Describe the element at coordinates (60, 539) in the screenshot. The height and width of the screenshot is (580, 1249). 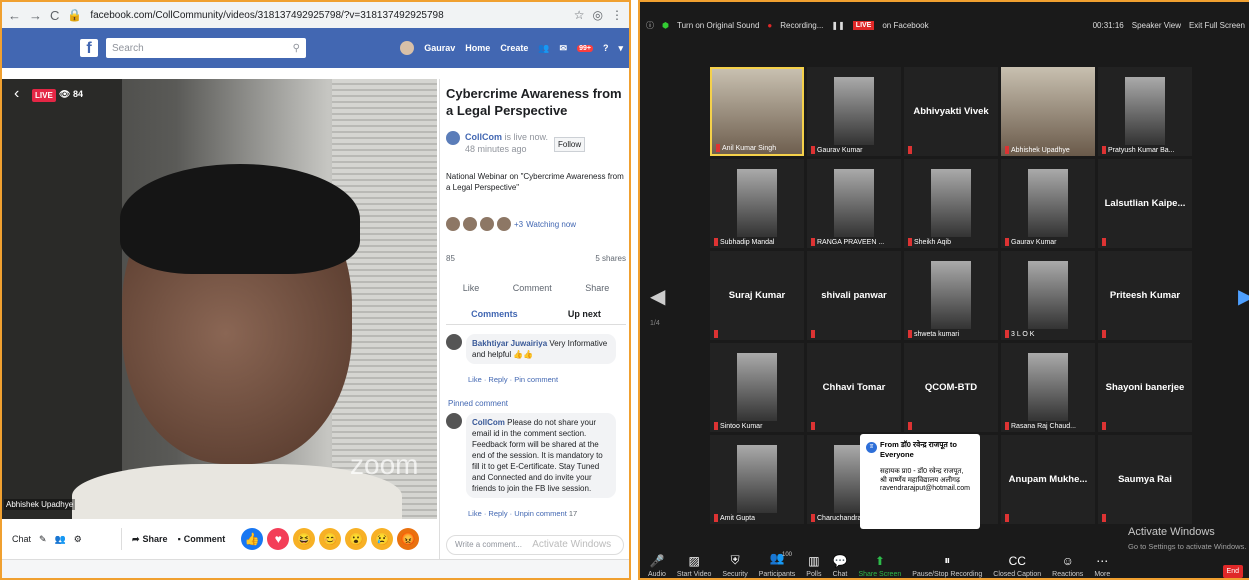
I see `group-icon: 👥` at that location.